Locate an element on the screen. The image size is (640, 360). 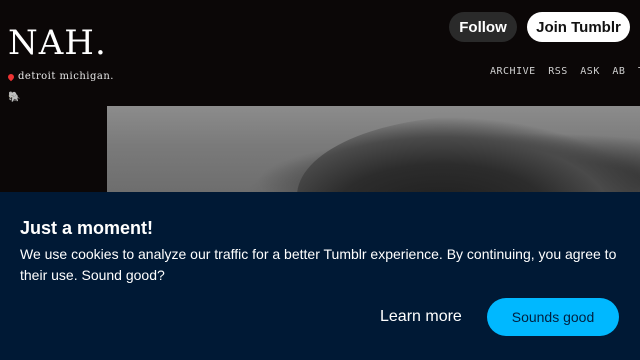
sounds-good-button: Sounds good is located at coordinates (553, 317).